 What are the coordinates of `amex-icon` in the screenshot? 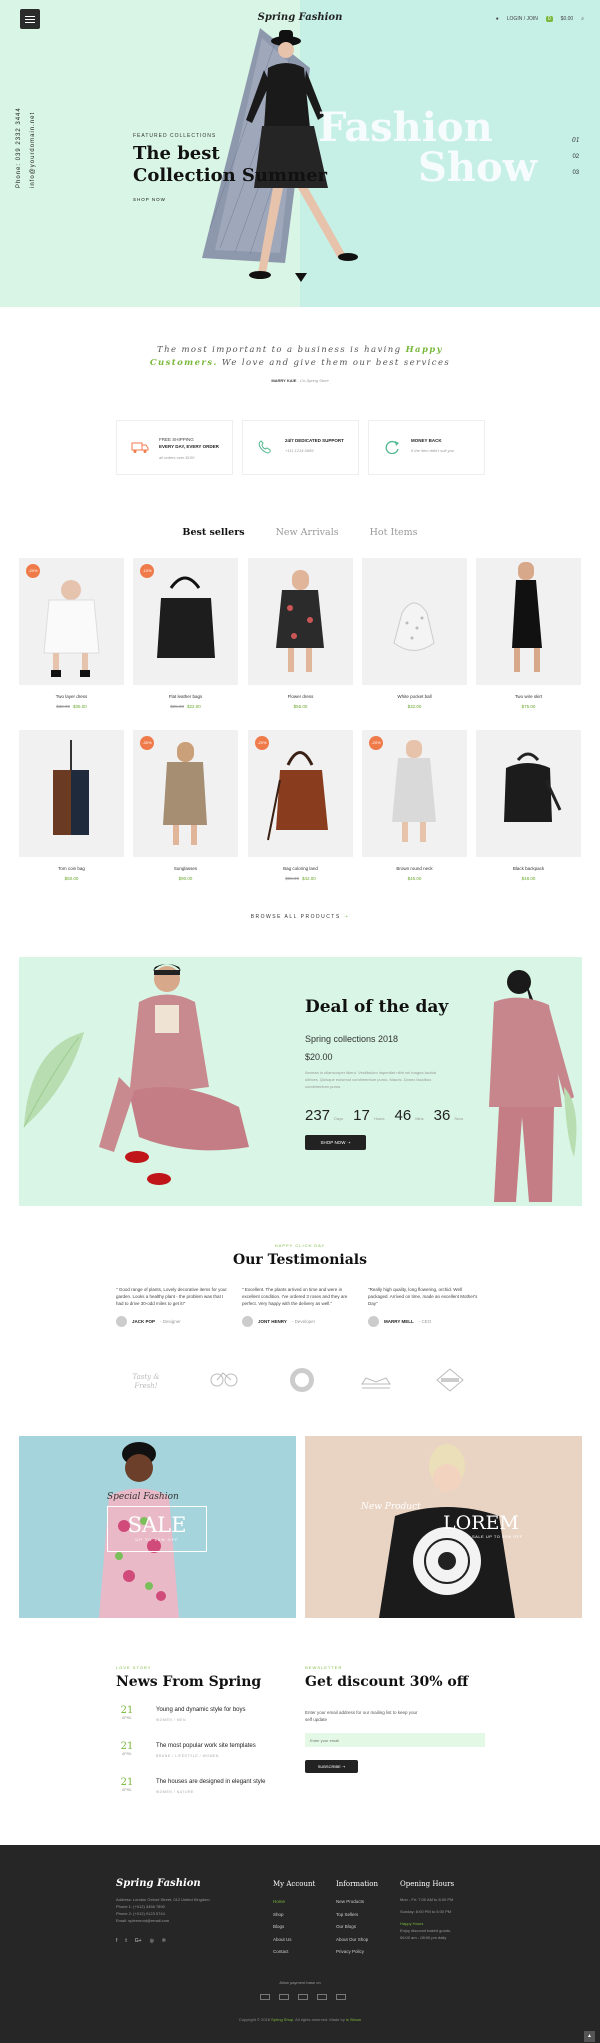 It's located at (322, 1997).